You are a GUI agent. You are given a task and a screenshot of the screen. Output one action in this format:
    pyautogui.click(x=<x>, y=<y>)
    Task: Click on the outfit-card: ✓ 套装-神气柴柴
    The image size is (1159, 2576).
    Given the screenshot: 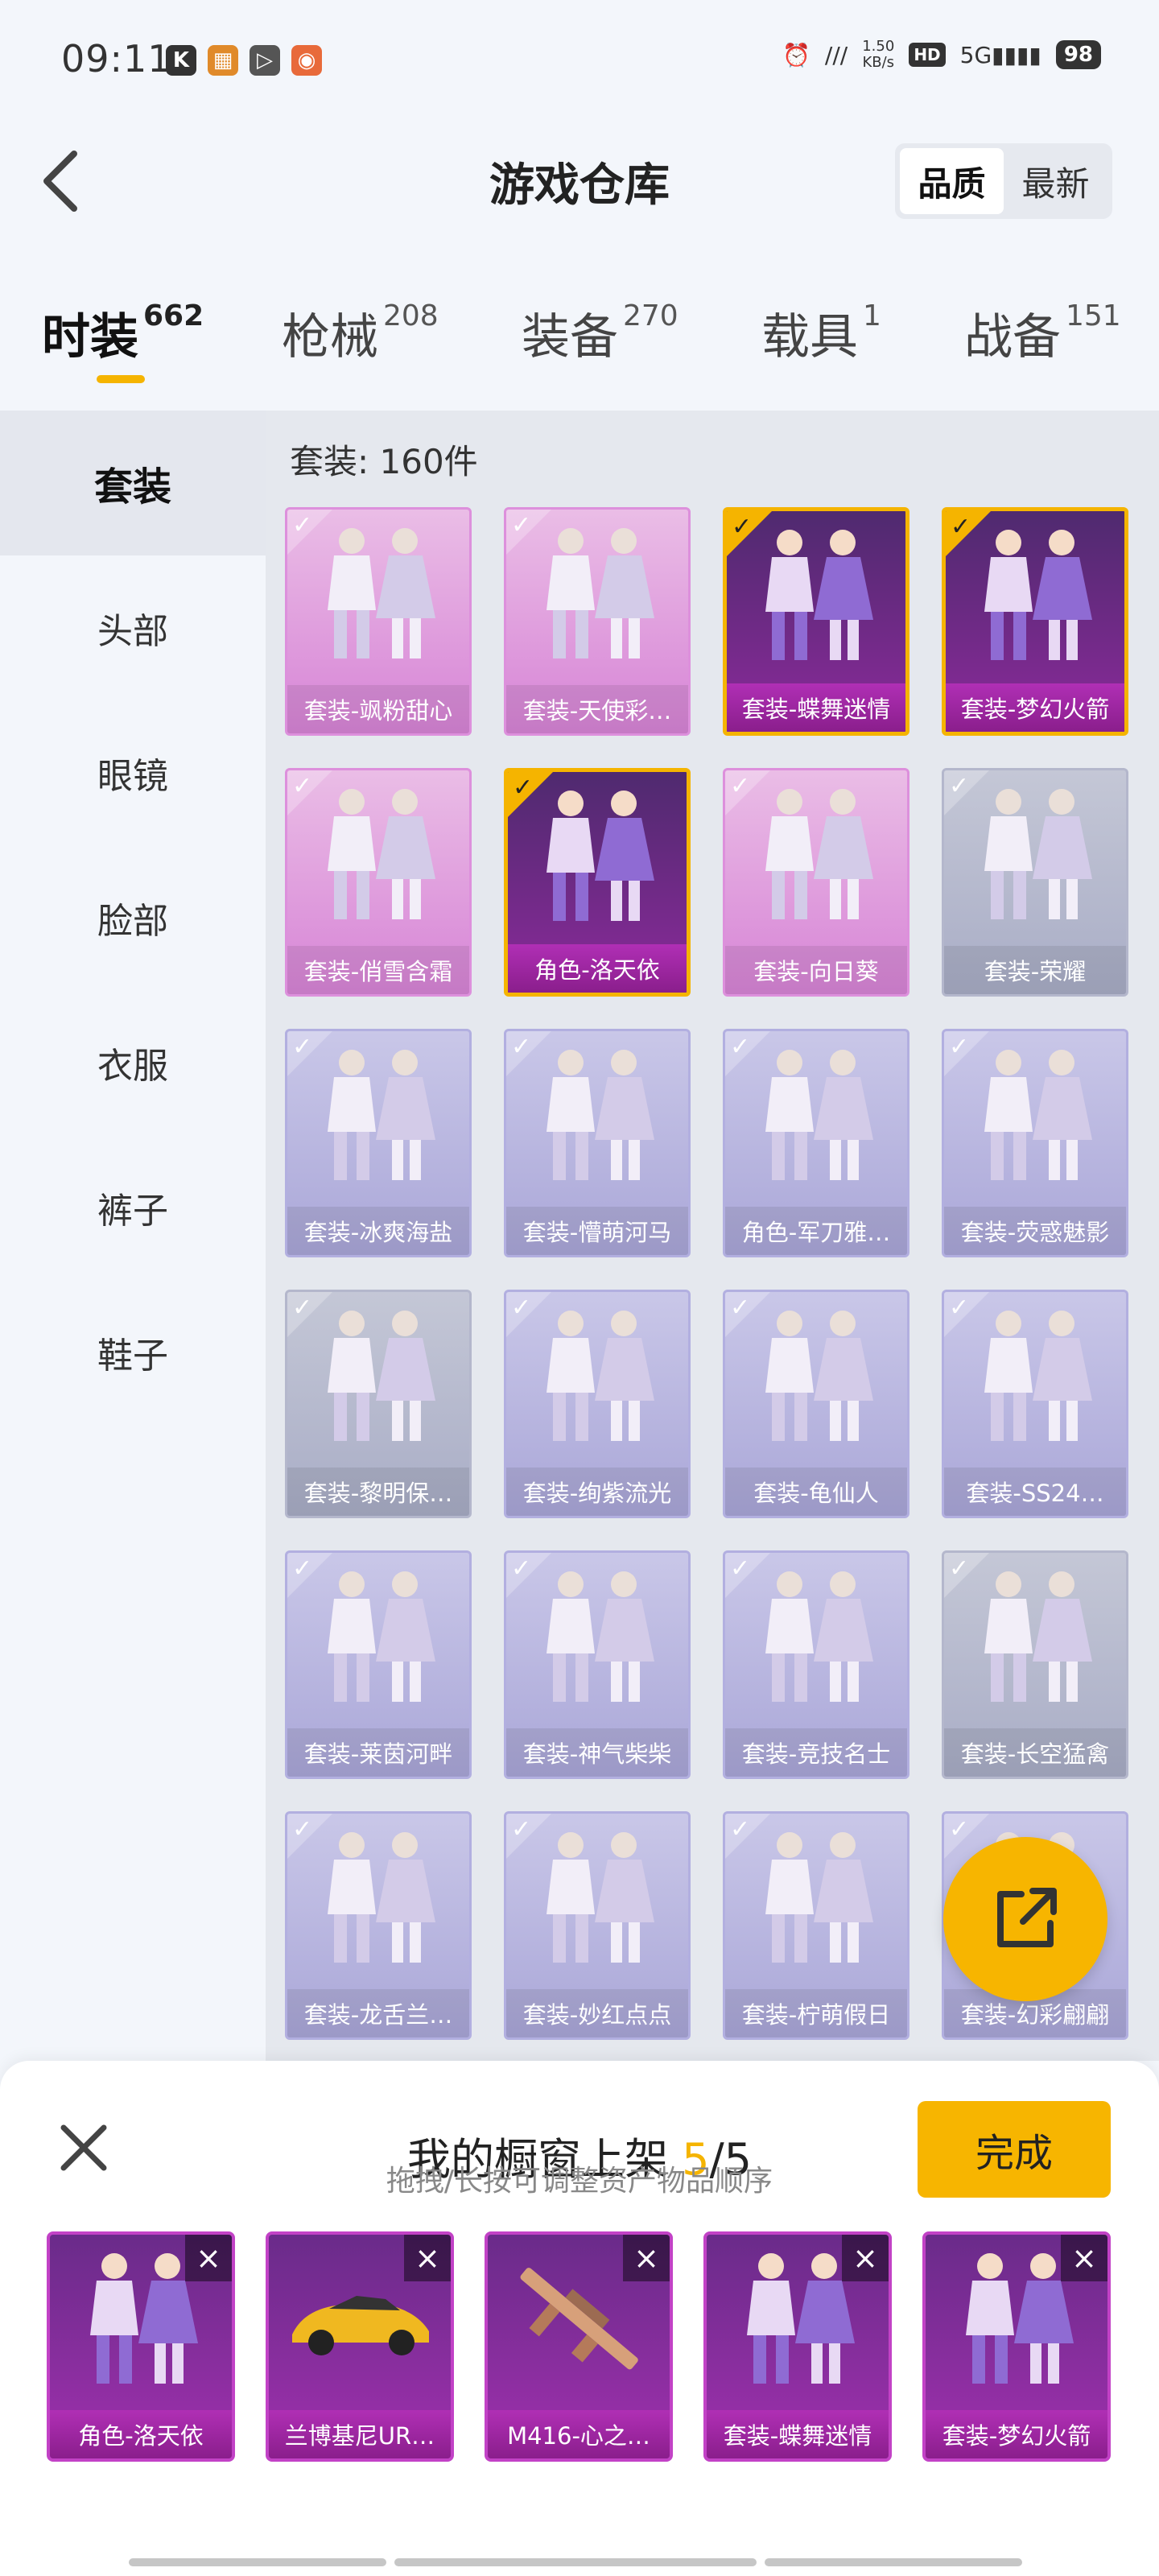 What is the action you would take?
    pyautogui.click(x=597, y=1664)
    